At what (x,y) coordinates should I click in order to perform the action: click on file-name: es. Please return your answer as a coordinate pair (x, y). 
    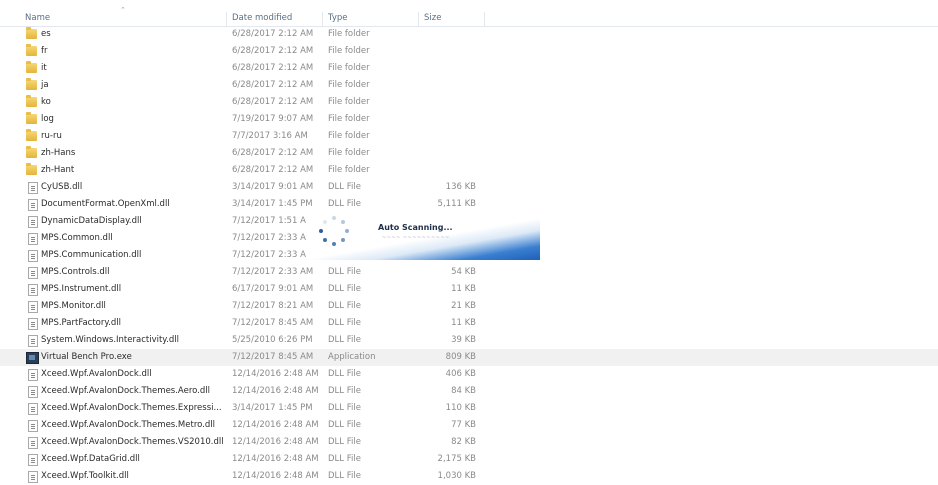
    Looking at the image, I should click on (46, 34).